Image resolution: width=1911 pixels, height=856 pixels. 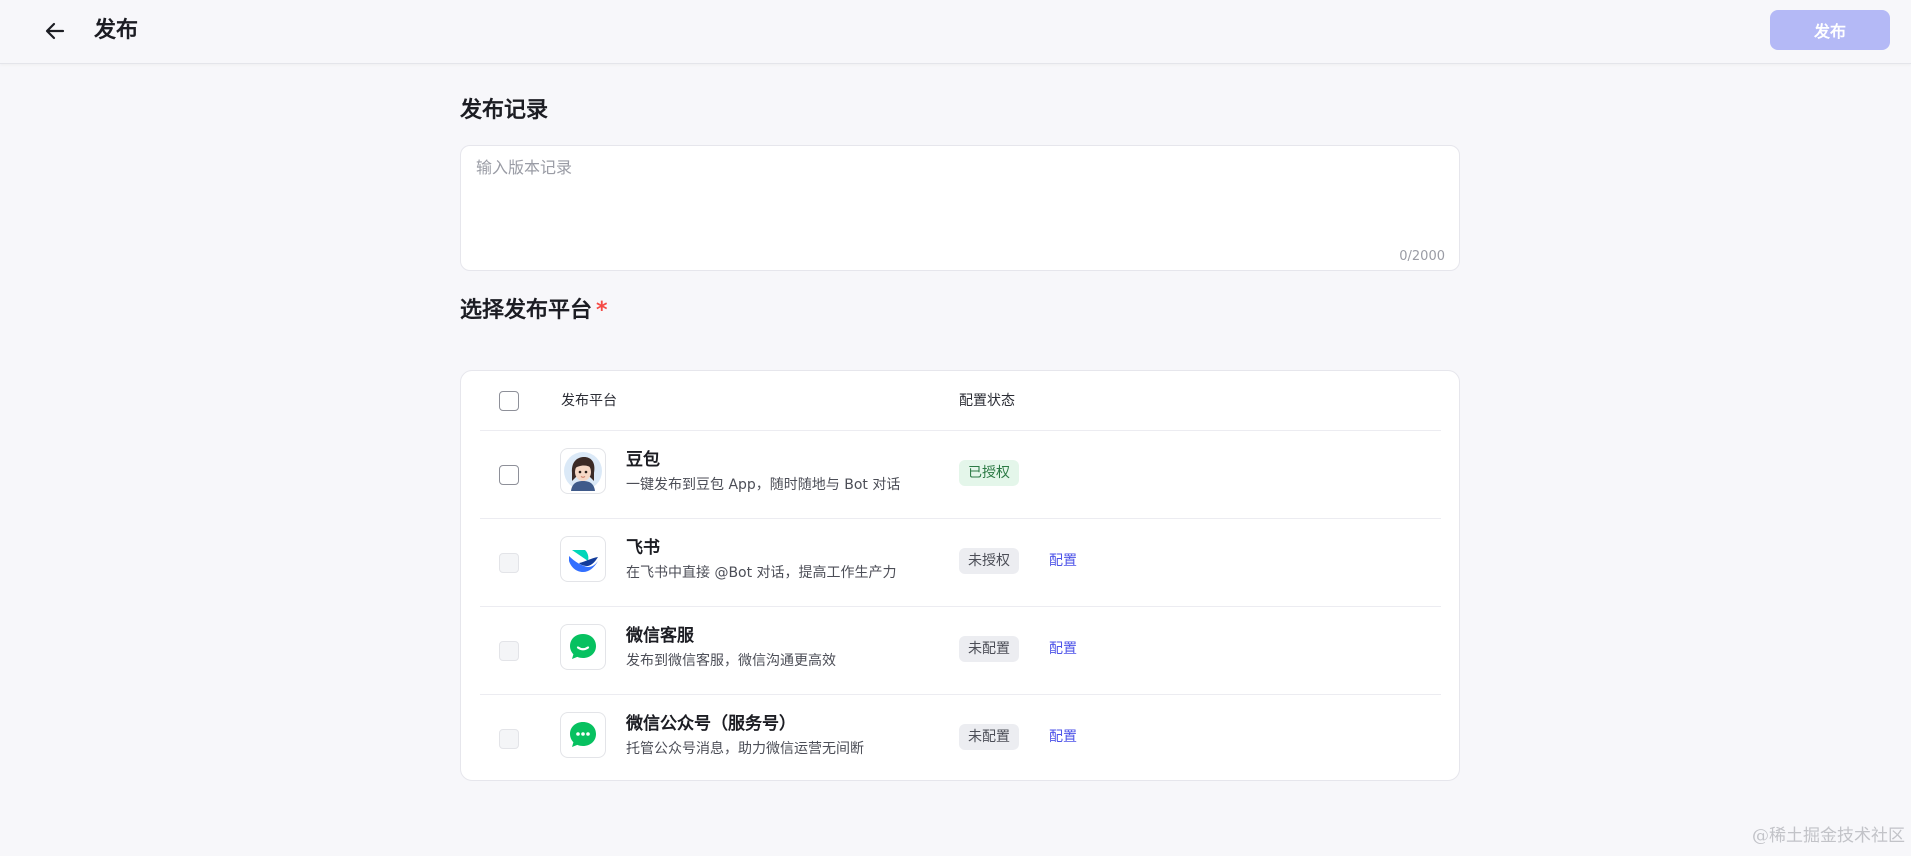 What do you see at coordinates (504, 110) in the screenshot?
I see `release-record-title: 发布记录` at bounding box center [504, 110].